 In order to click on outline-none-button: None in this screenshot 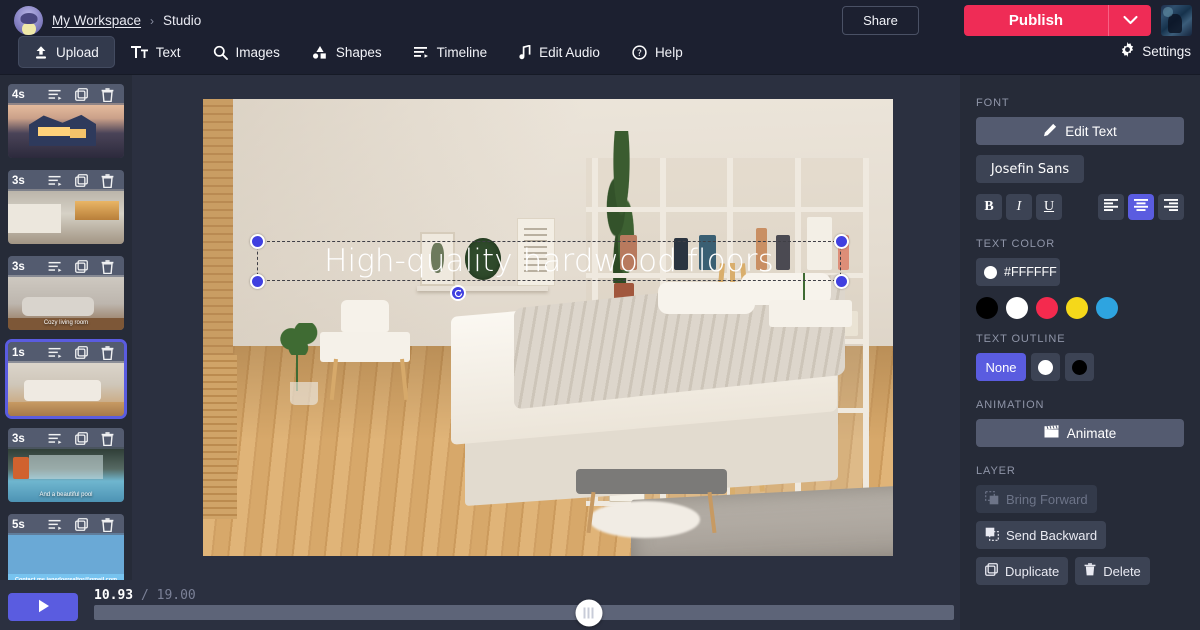, I will do `click(1001, 367)`.